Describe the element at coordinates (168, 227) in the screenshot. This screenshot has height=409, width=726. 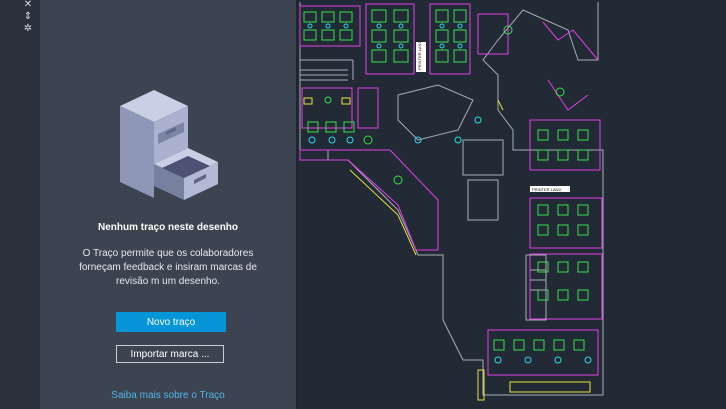
I see `empty-state-title: Nenhum traço neste desenho` at that location.